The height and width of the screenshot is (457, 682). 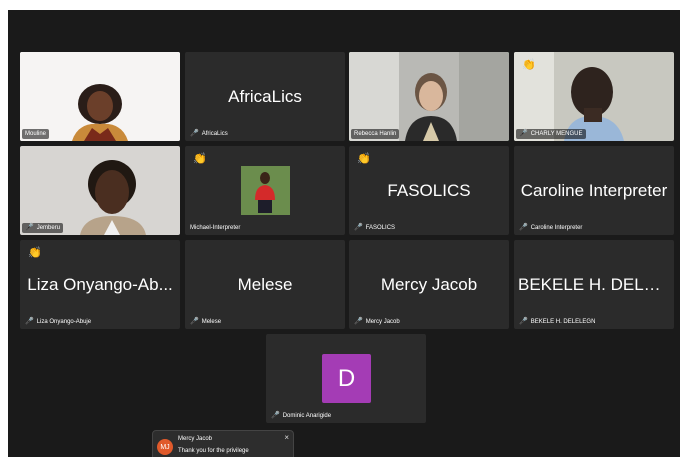 I want to click on close-icon: ×, so click(x=286, y=437).